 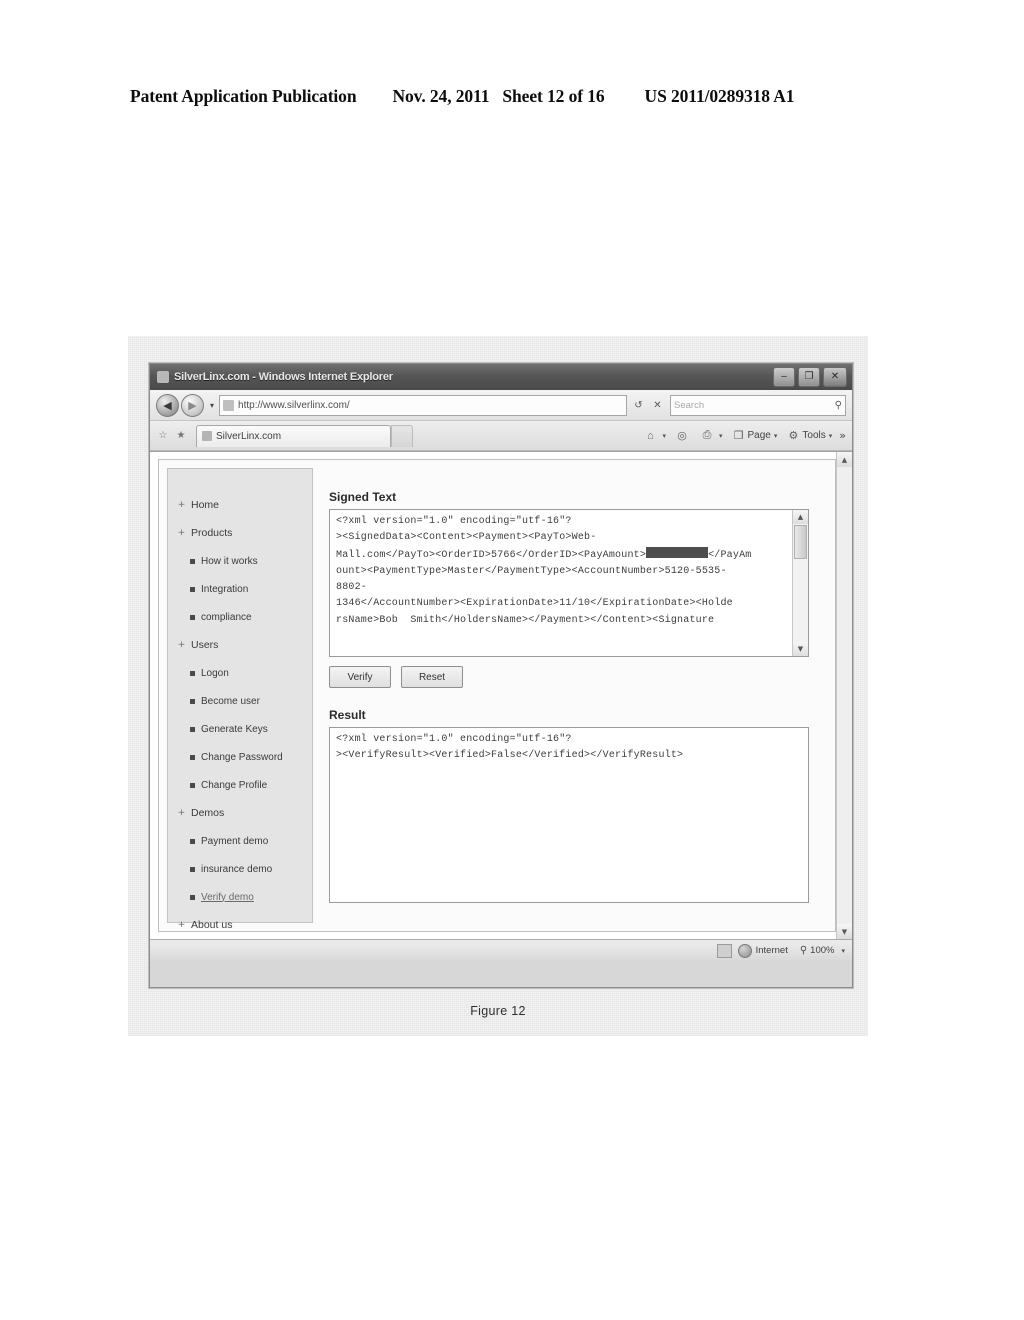 I want to click on home-dropdown-icon: ▾, so click(x=664, y=436).